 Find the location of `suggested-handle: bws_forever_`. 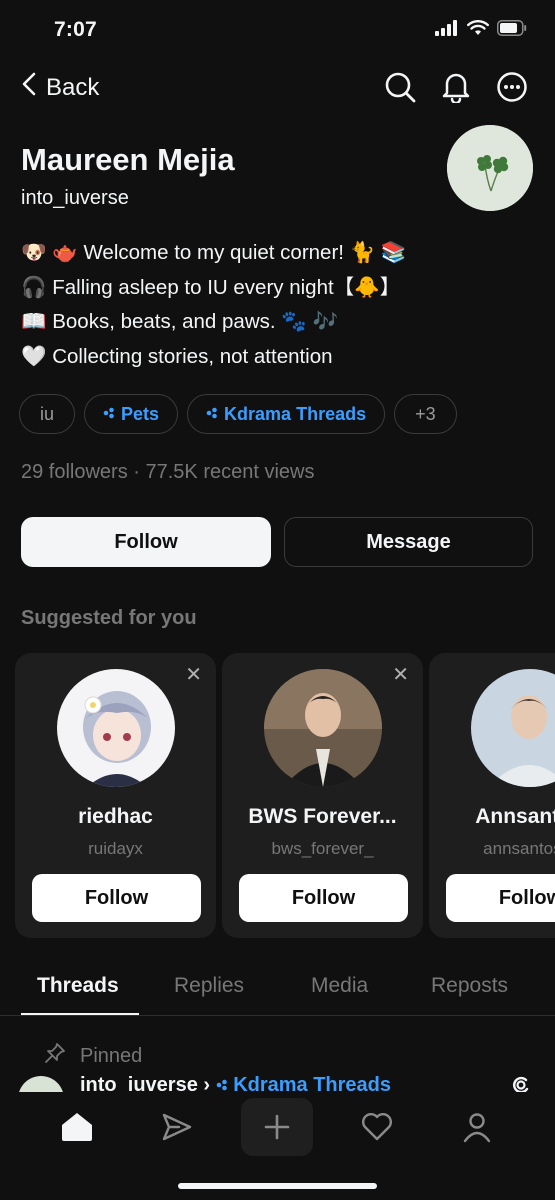

suggested-handle: bws_forever_ is located at coordinates (322, 848).